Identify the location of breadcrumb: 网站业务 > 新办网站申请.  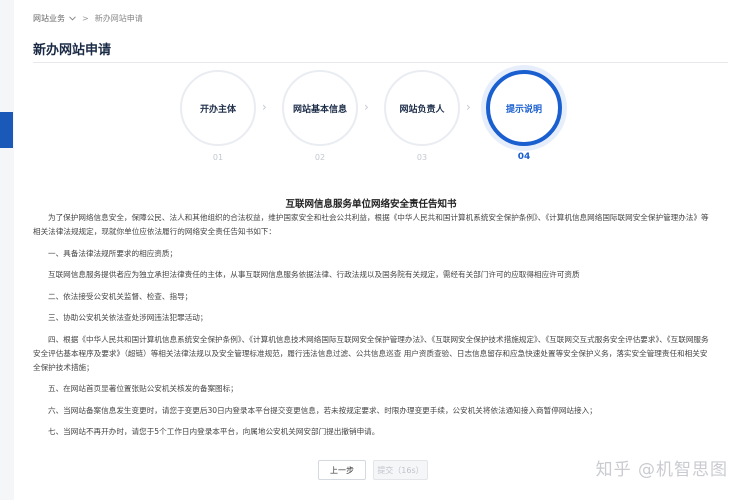
(88, 18).